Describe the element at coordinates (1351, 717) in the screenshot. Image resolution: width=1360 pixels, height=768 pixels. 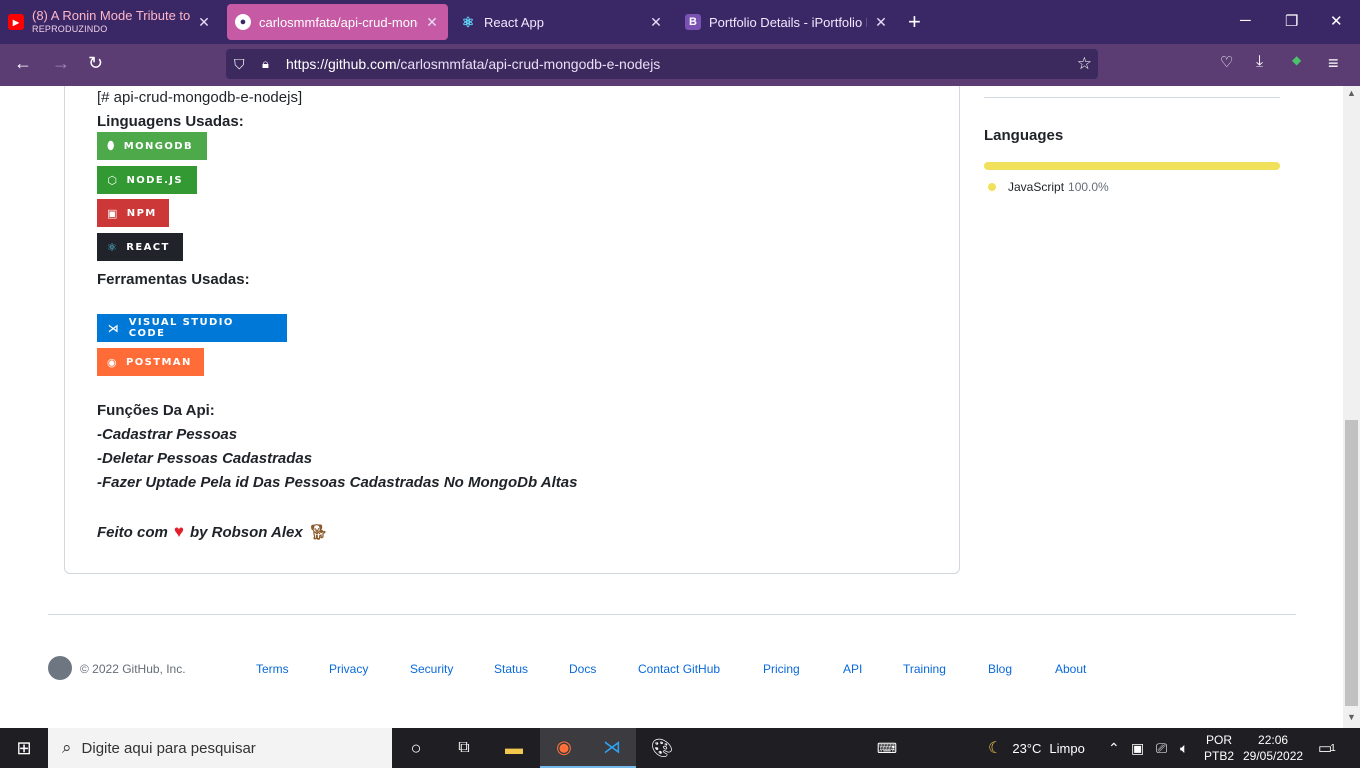
I see `scroll-down-icon: ▼` at that location.